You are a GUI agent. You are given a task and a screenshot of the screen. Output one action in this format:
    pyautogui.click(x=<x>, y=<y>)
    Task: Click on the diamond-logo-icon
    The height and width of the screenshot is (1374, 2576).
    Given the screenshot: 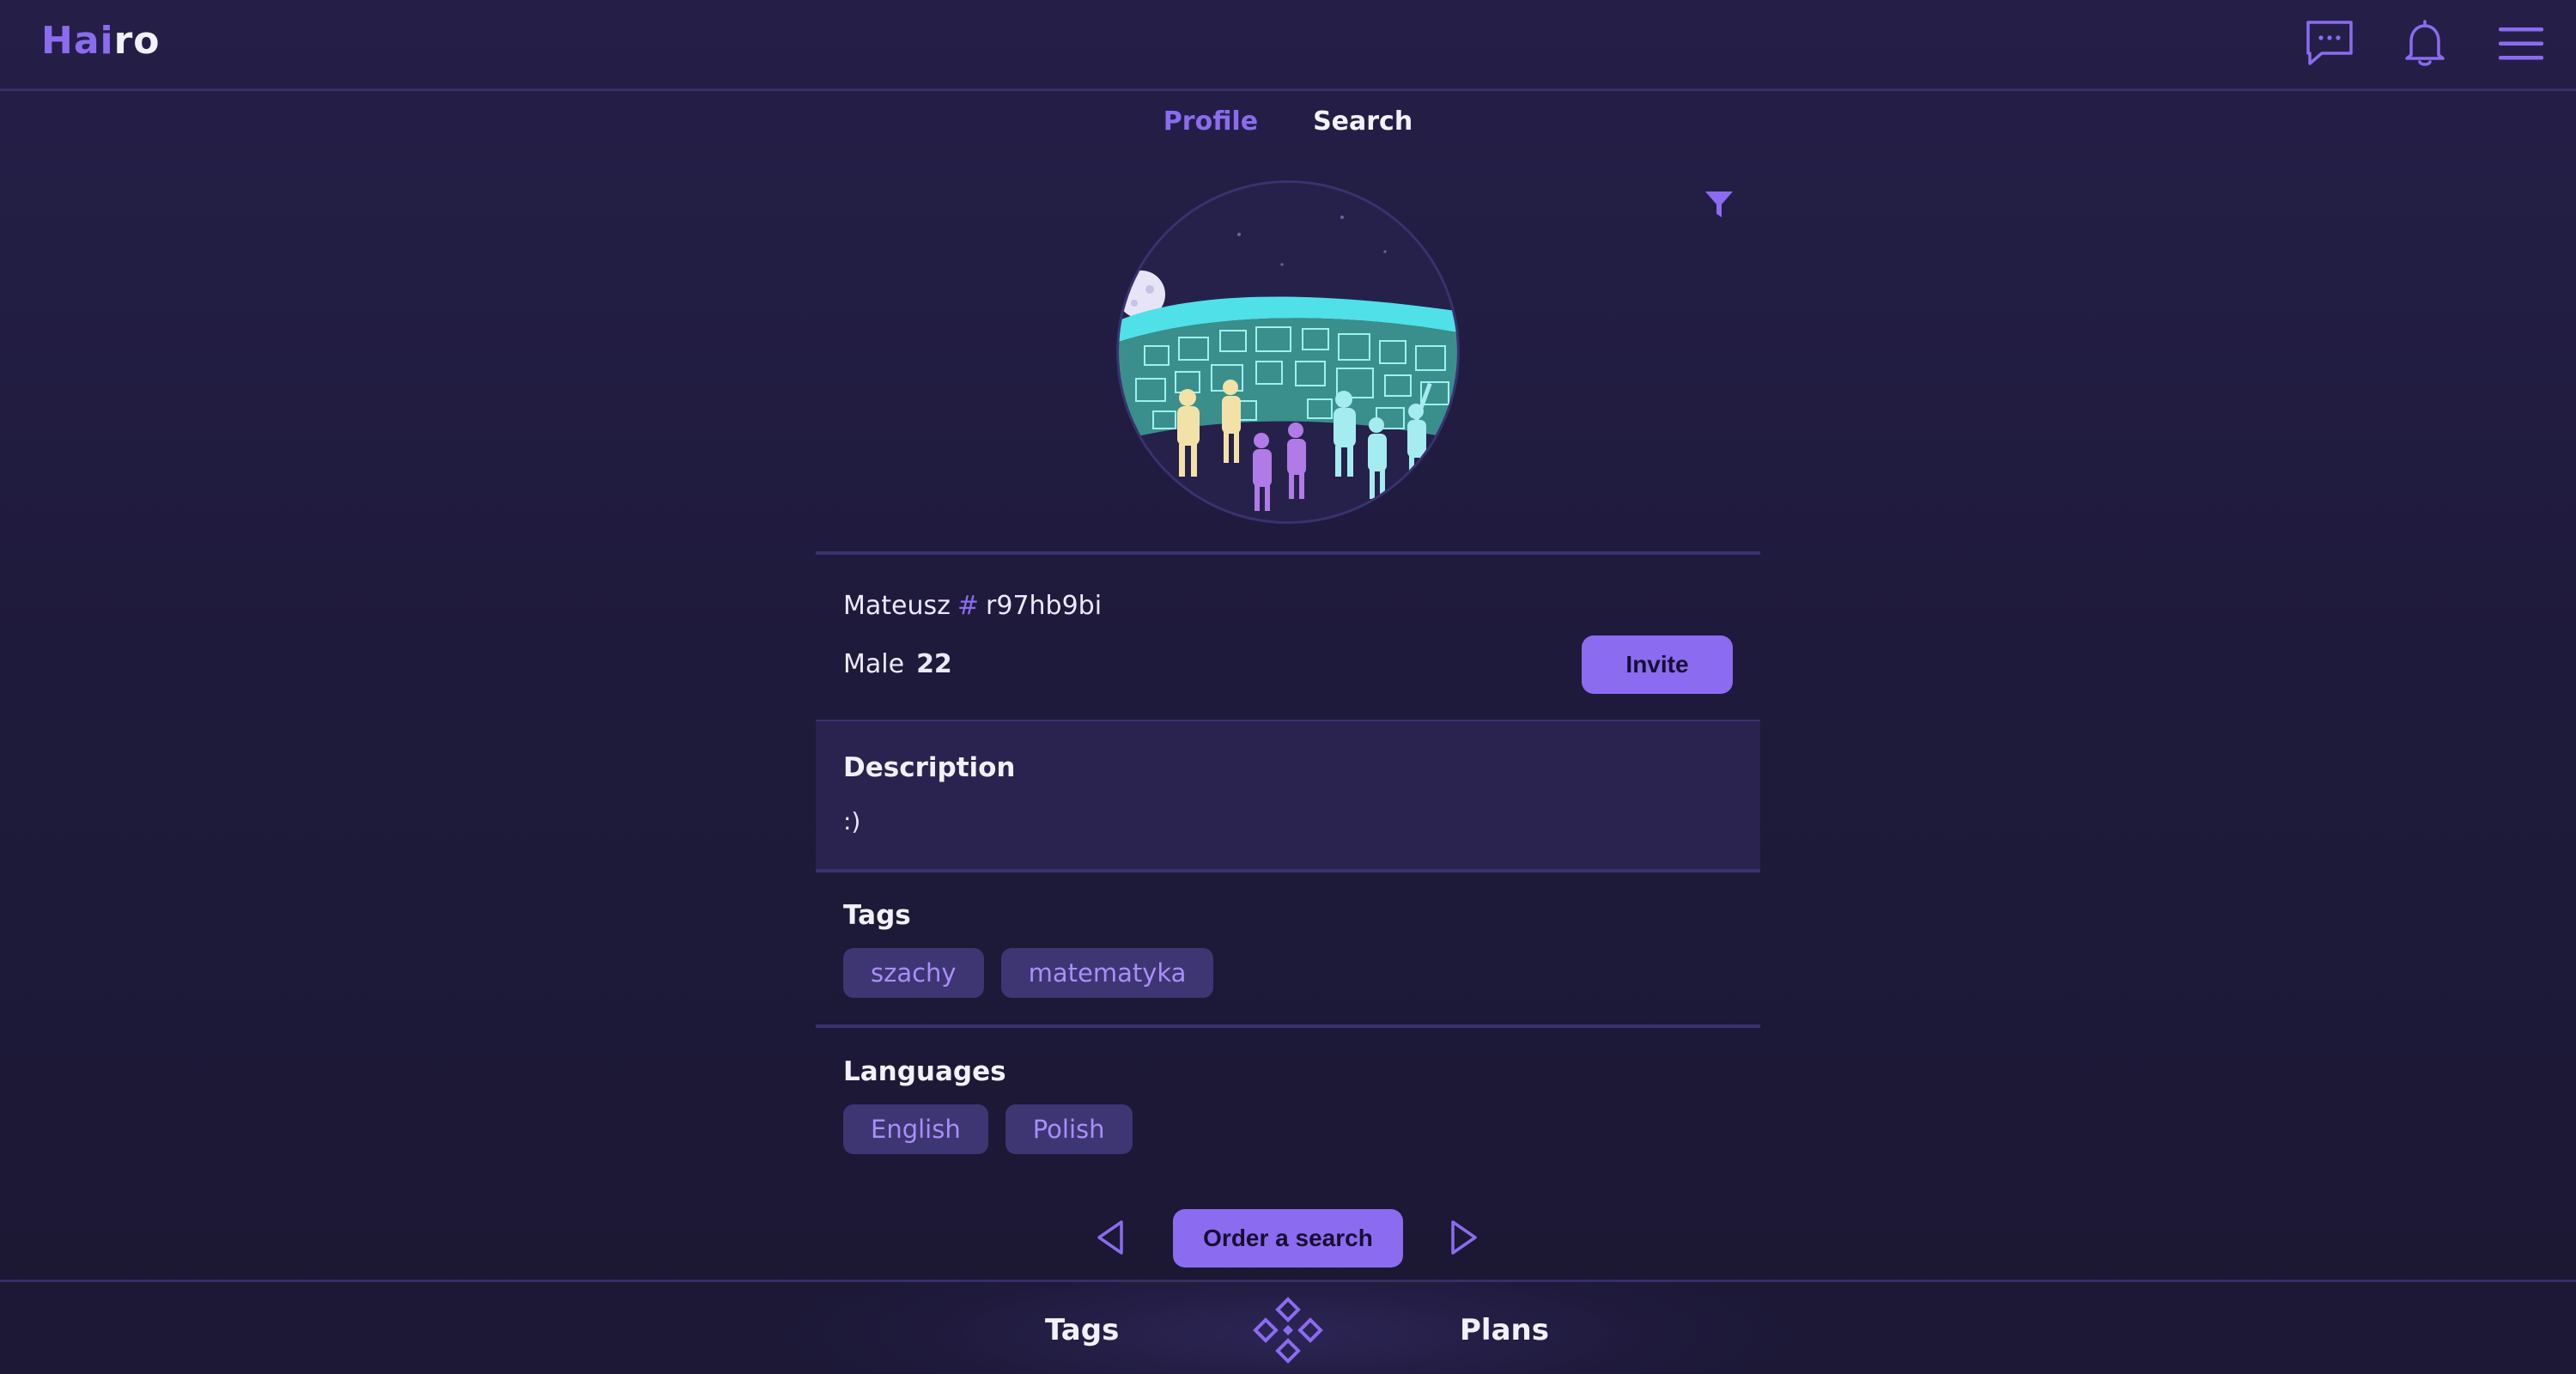 What is the action you would take?
    pyautogui.click(x=1288, y=1332)
    